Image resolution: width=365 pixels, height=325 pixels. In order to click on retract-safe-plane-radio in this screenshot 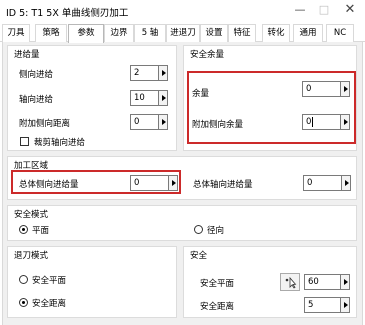, I will do `click(23, 279)`.